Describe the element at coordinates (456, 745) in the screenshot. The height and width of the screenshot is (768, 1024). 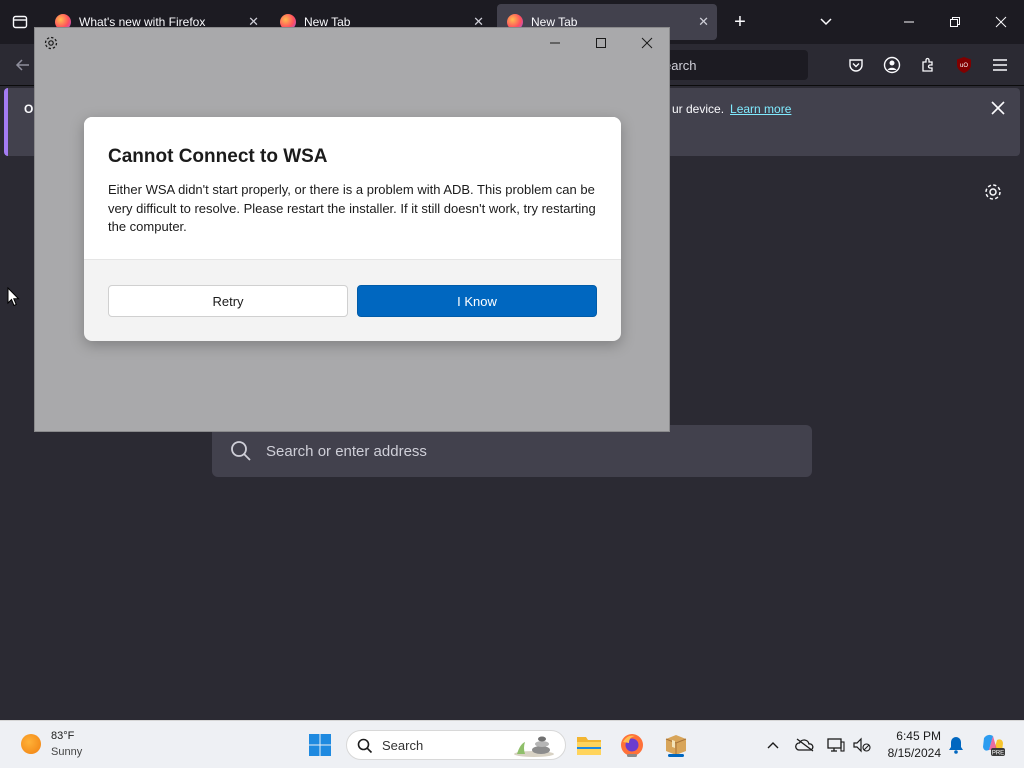
I see `taskbar-search-box: Search` at that location.